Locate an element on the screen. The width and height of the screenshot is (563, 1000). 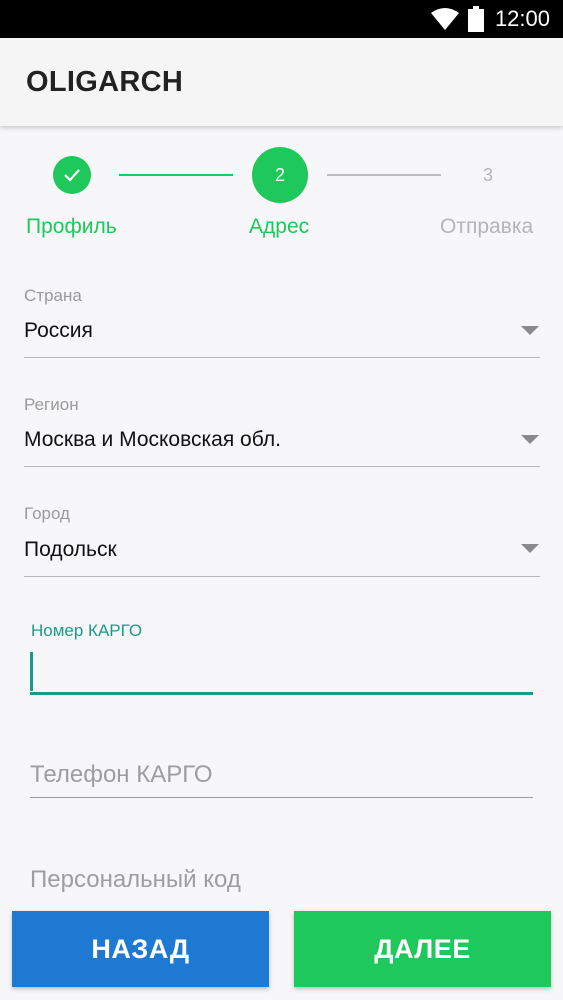
check-icon is located at coordinates (72, 175).